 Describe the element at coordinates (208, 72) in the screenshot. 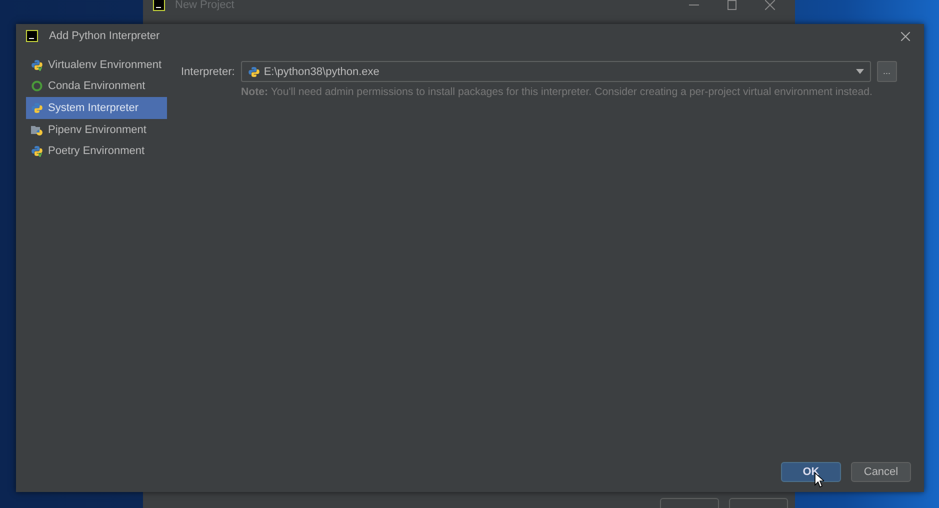

I see `field-label: Interpreter:` at that location.